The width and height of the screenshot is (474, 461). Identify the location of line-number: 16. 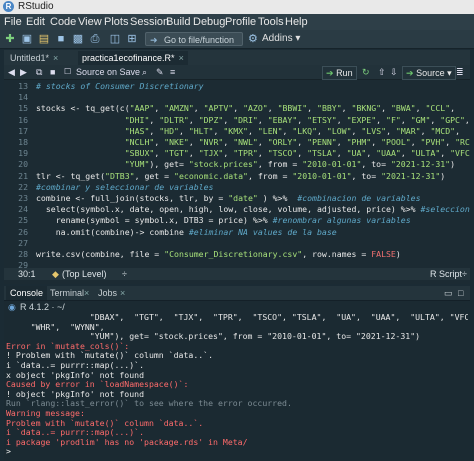
(23, 119).